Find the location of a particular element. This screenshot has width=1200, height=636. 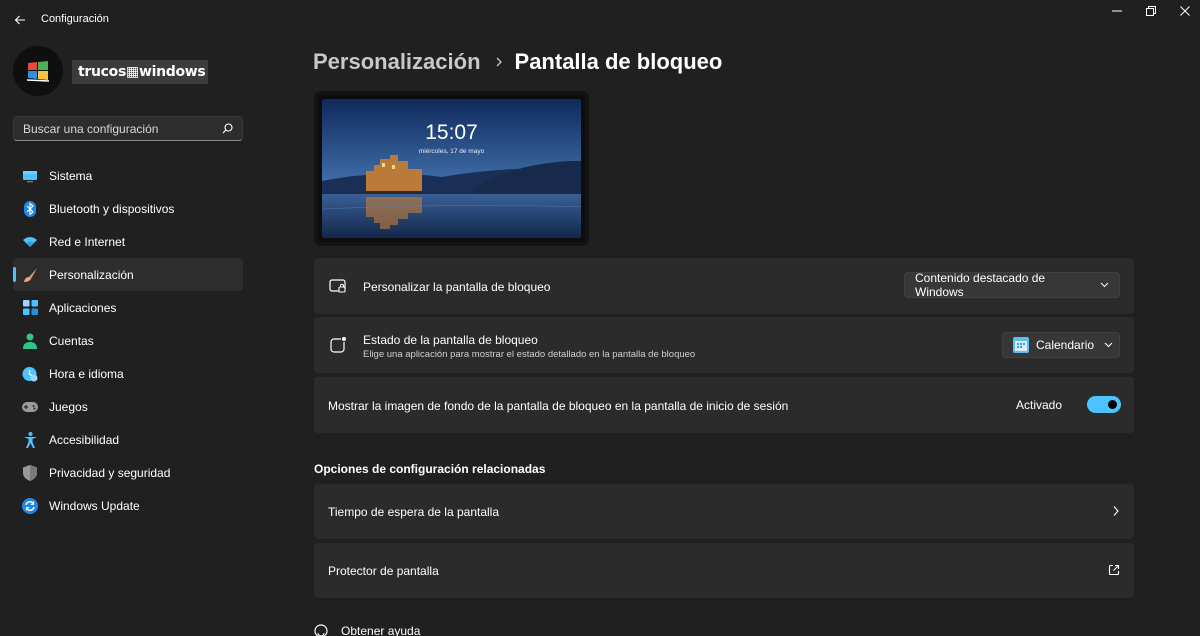

help-link: Obtener ayuda is located at coordinates (367, 630).